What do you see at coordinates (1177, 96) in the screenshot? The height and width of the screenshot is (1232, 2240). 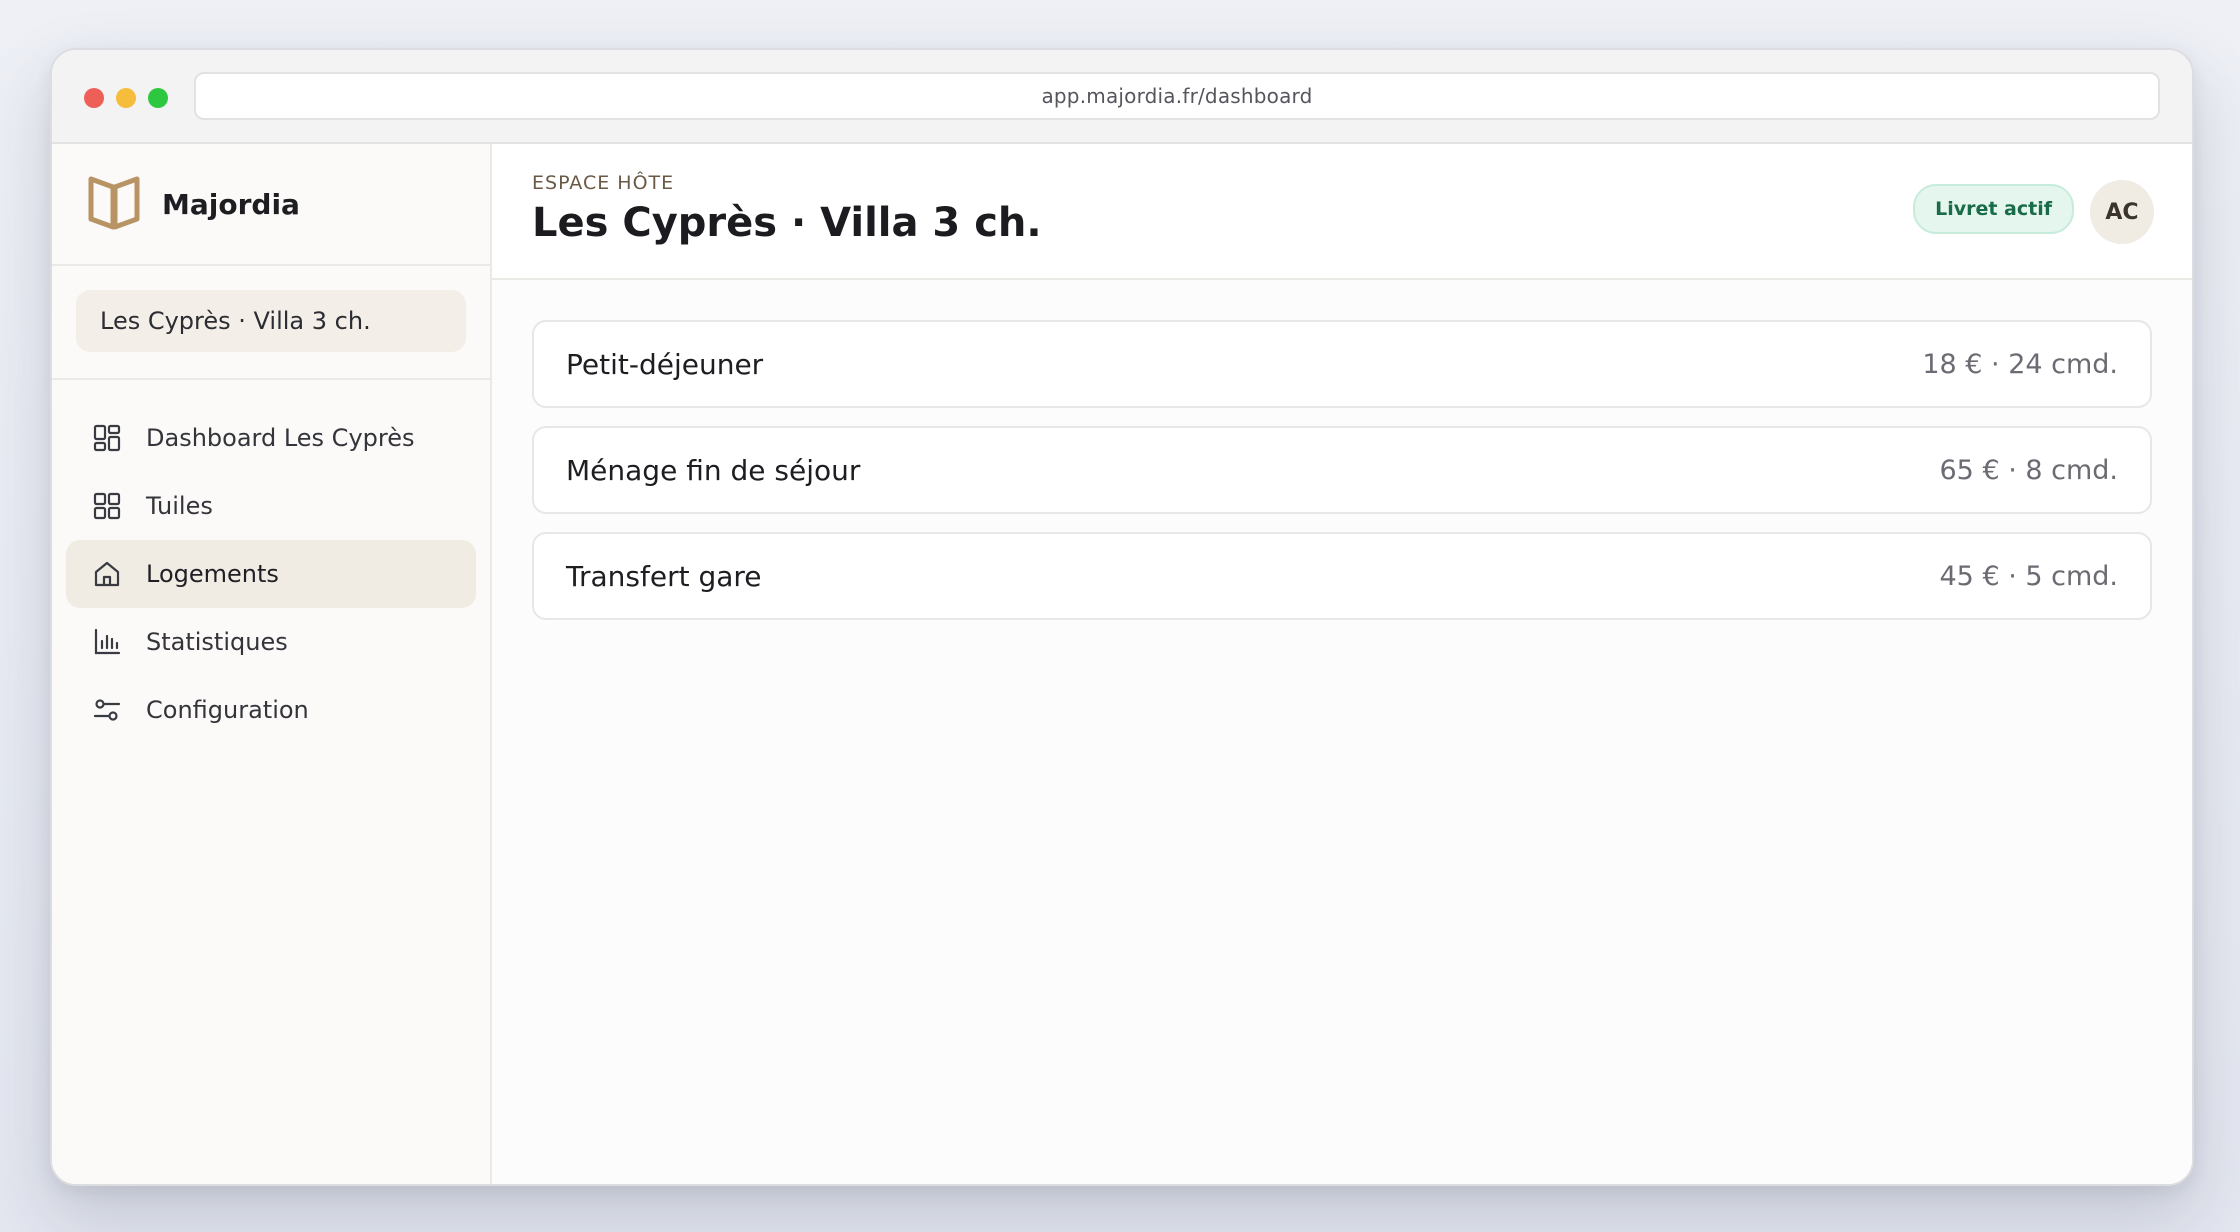 I see `address-bar: app.majordia.fr/dashboard` at bounding box center [1177, 96].